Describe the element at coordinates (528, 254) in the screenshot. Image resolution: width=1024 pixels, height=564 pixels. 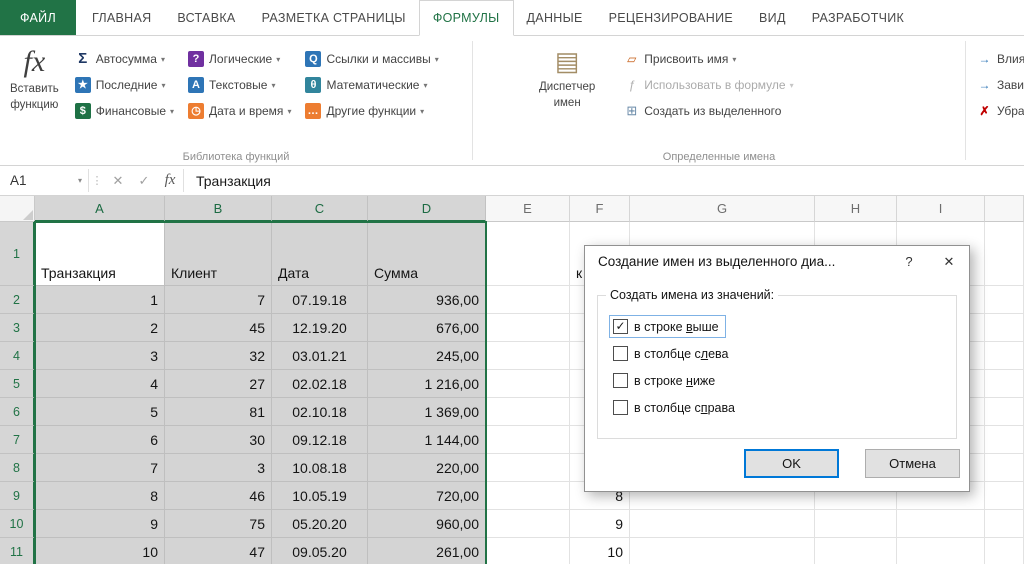
I see `cell-E1` at that location.